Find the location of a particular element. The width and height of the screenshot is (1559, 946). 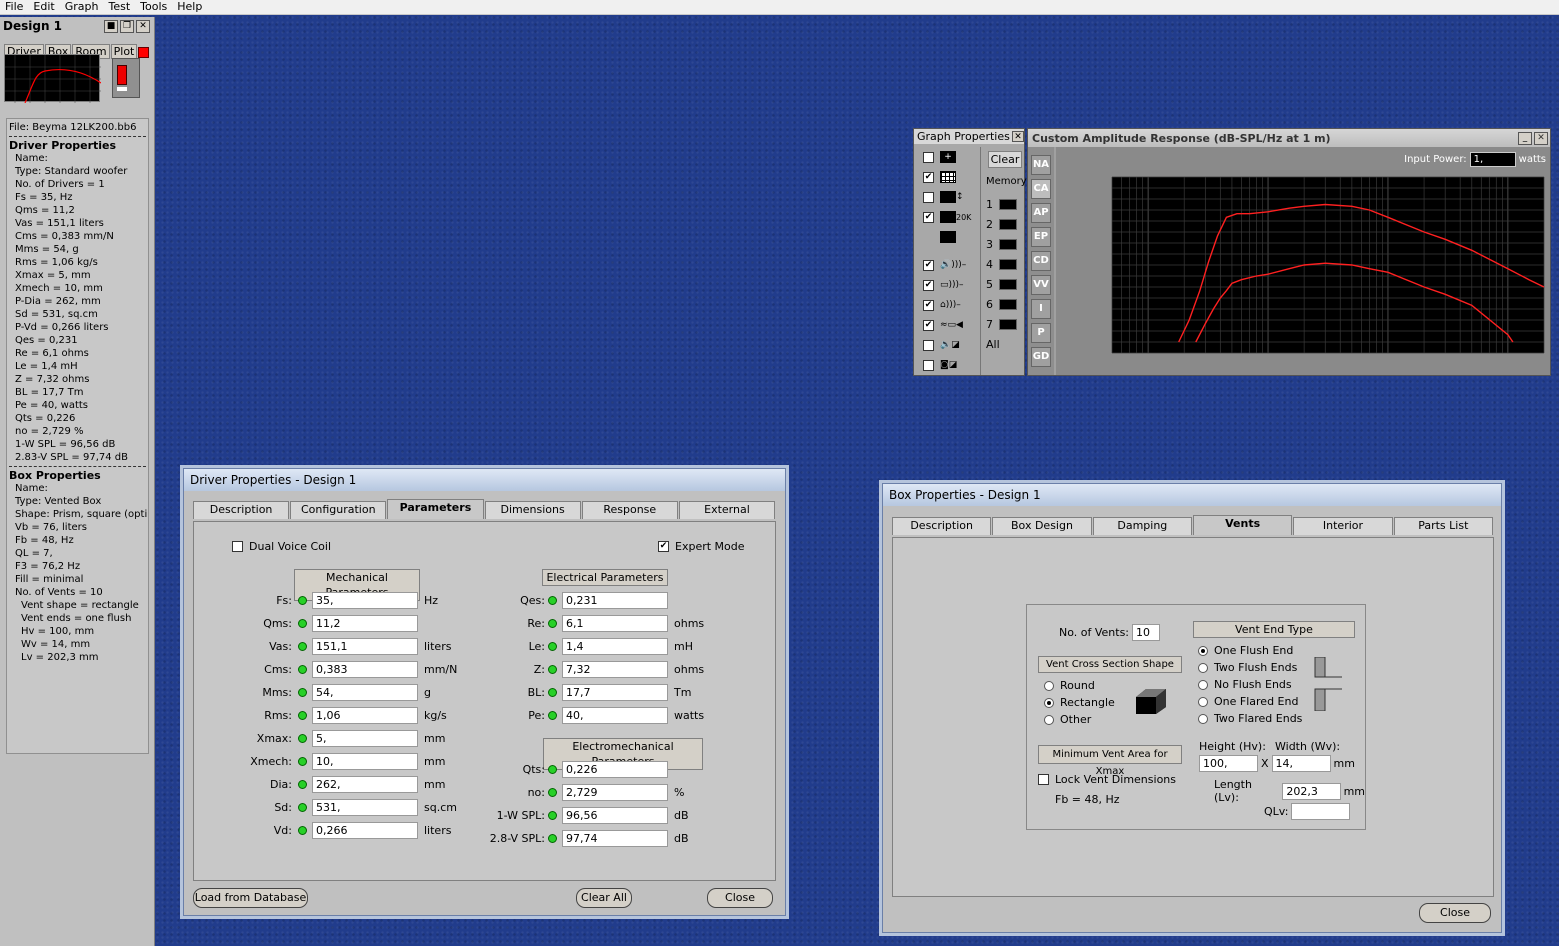

vent-length-field: 202,3 is located at coordinates (1311, 791).